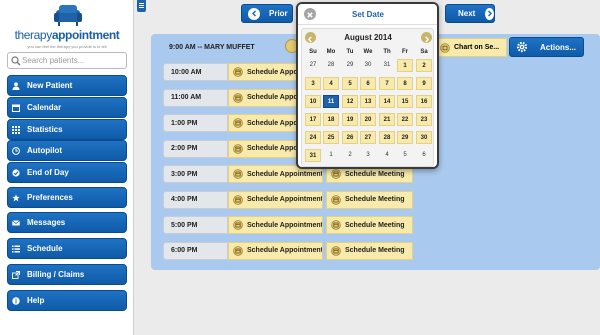 The height and width of the screenshot is (335, 600). Describe the element at coordinates (310, 37) in the screenshot. I see `prev-month-button` at that location.